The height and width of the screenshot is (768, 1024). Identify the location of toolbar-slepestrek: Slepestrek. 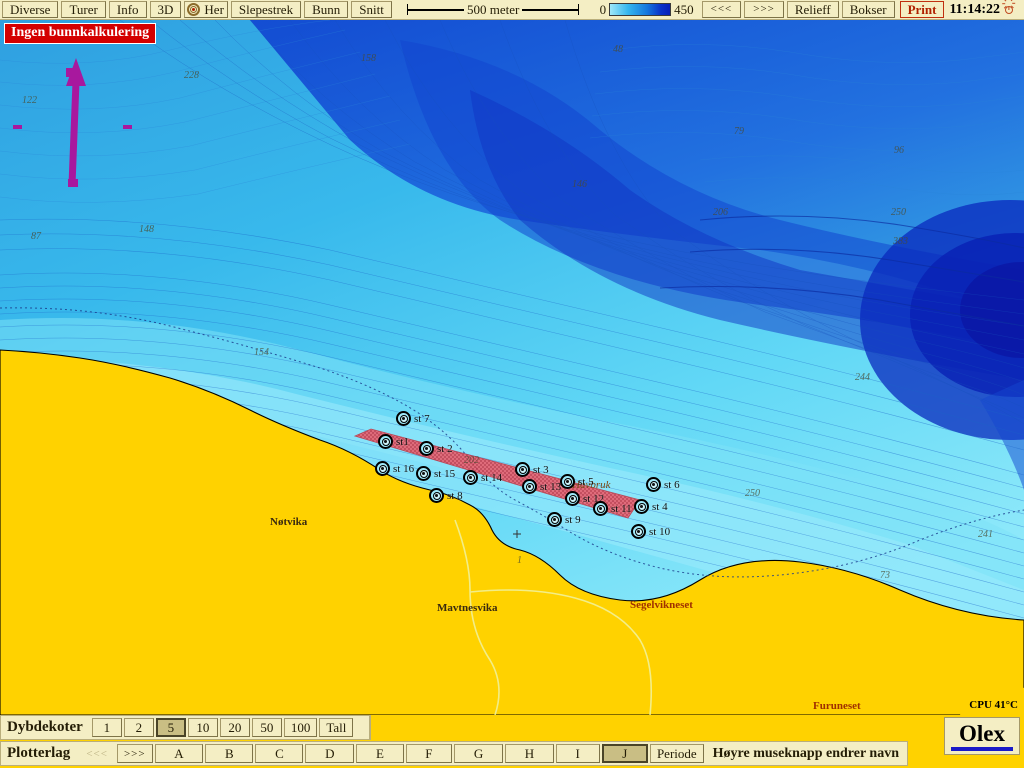
(266, 9).